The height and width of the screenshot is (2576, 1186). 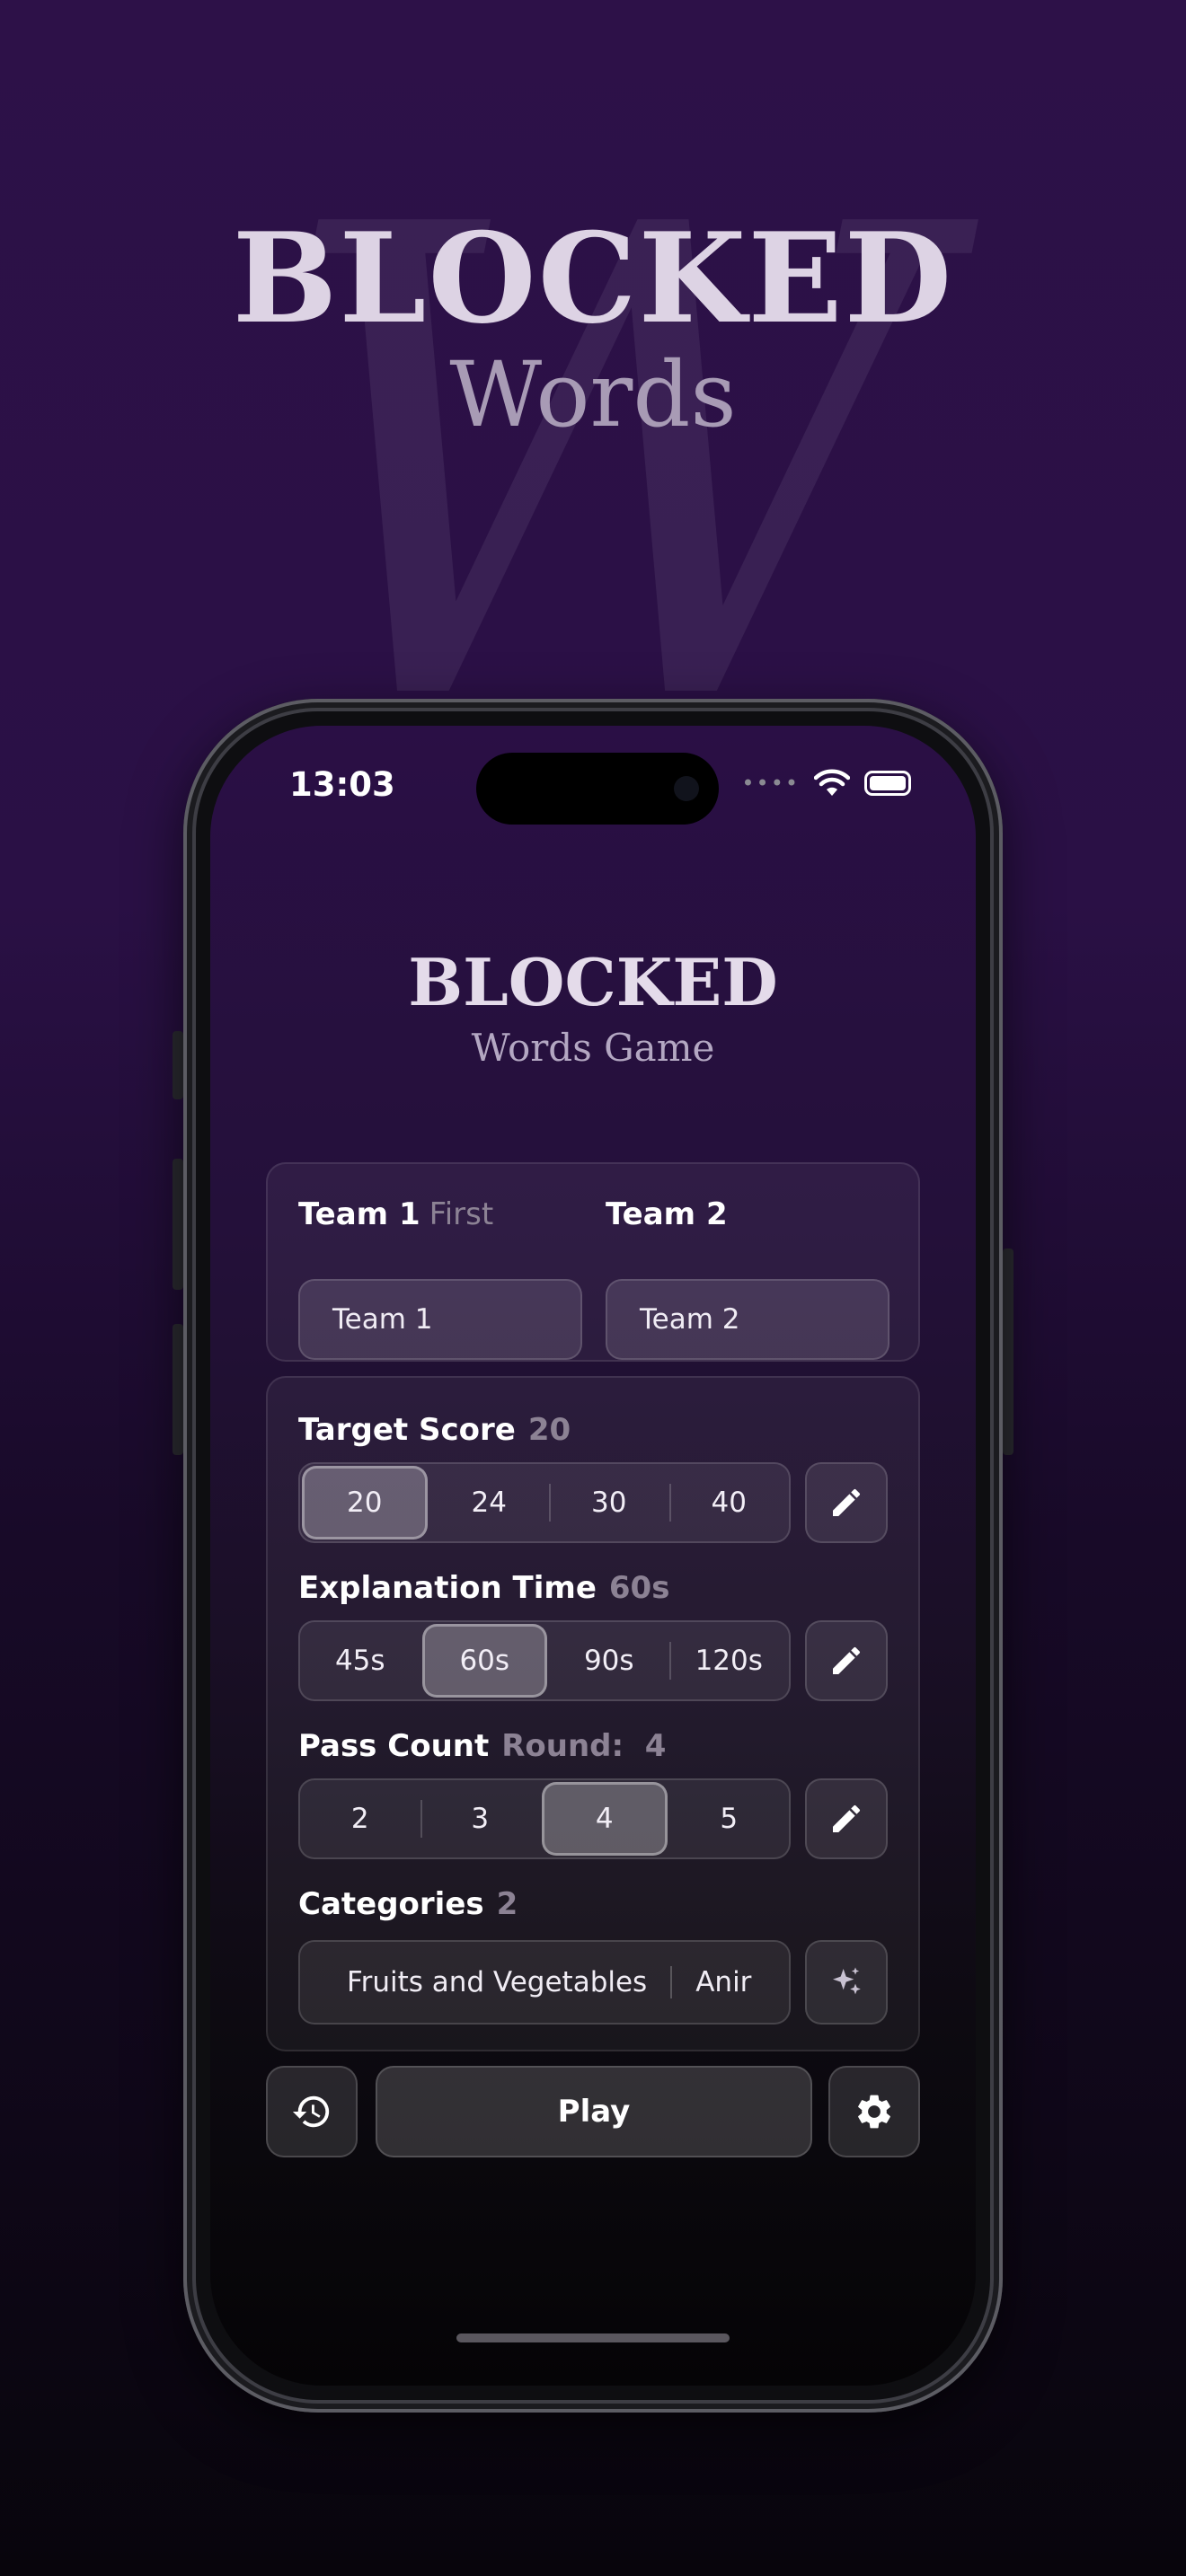 What do you see at coordinates (609, 1660) in the screenshot?
I see `time-option-90s: 90s` at bounding box center [609, 1660].